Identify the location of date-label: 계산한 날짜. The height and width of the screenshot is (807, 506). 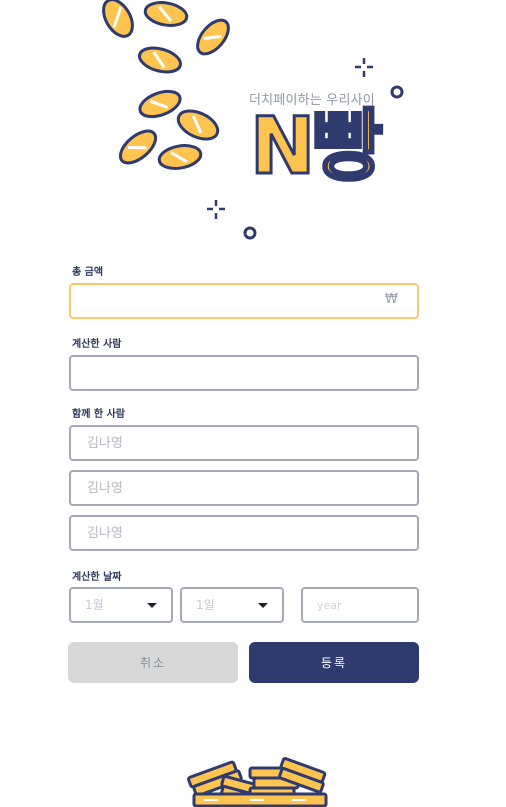
(97, 577).